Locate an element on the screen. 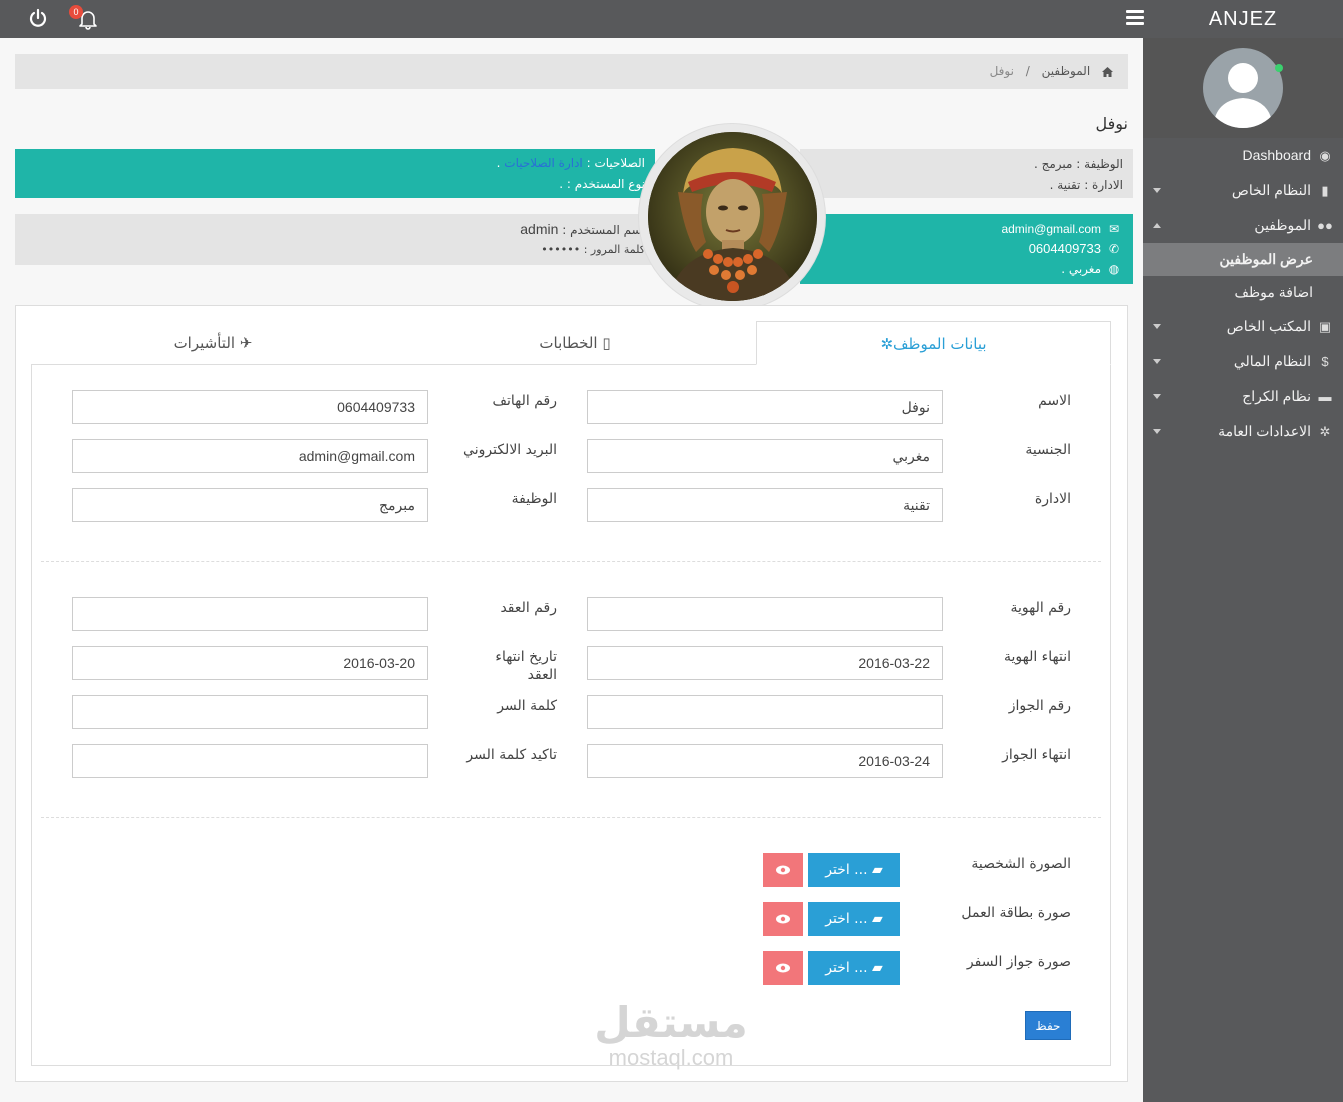 This screenshot has width=1343, height=1102. breadcrumb-employees-link: الموظفين is located at coordinates (1066, 71).